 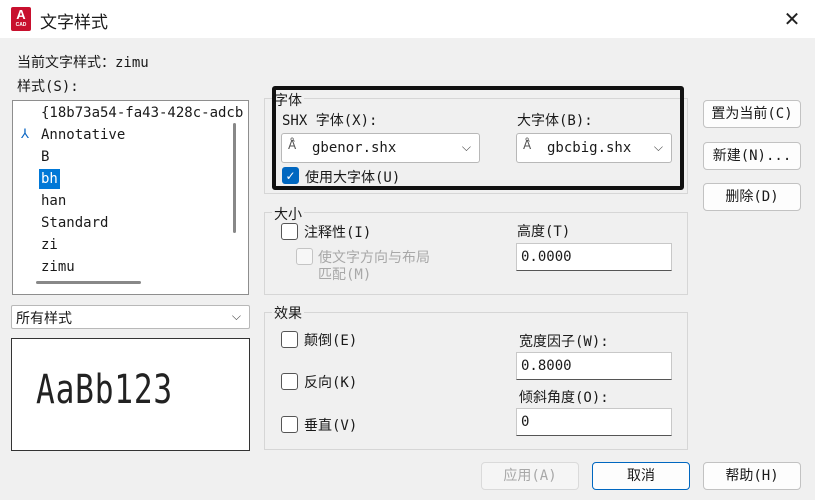 I want to click on annotative-icon: ⅄, so click(x=25, y=134).